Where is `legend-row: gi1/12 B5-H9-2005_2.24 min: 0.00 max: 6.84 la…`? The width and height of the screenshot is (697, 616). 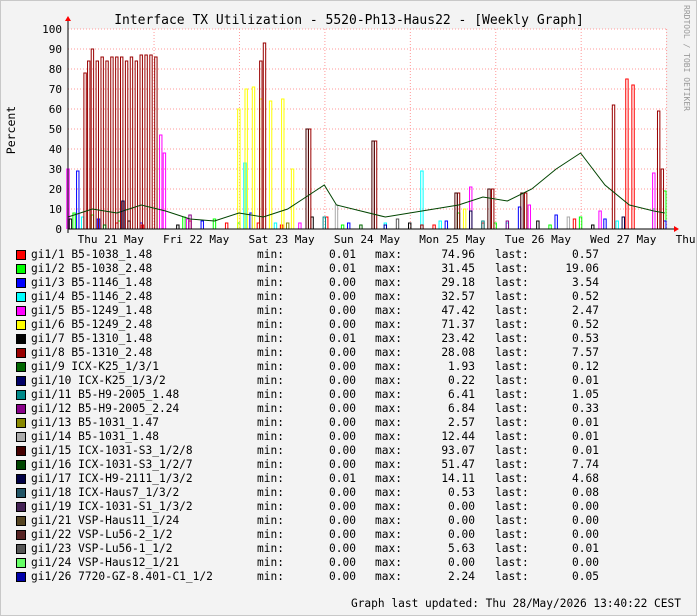
legend-row: gi1/12 B5-H9-2005_2.24 min: 0.00 max: 6.84 la… is located at coordinates (346, 409).